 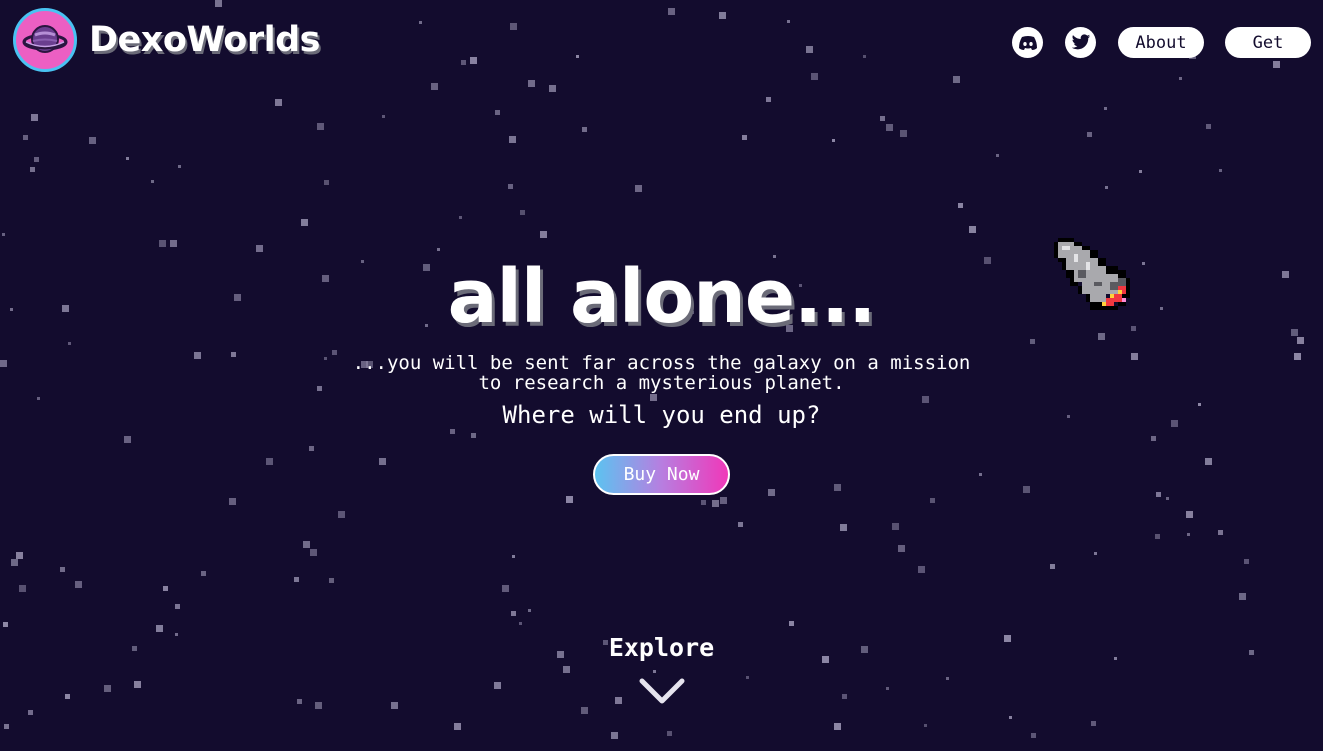 What do you see at coordinates (661, 383) in the screenshot?
I see `hero-subtitle-line2: to research a mysterious planet.` at bounding box center [661, 383].